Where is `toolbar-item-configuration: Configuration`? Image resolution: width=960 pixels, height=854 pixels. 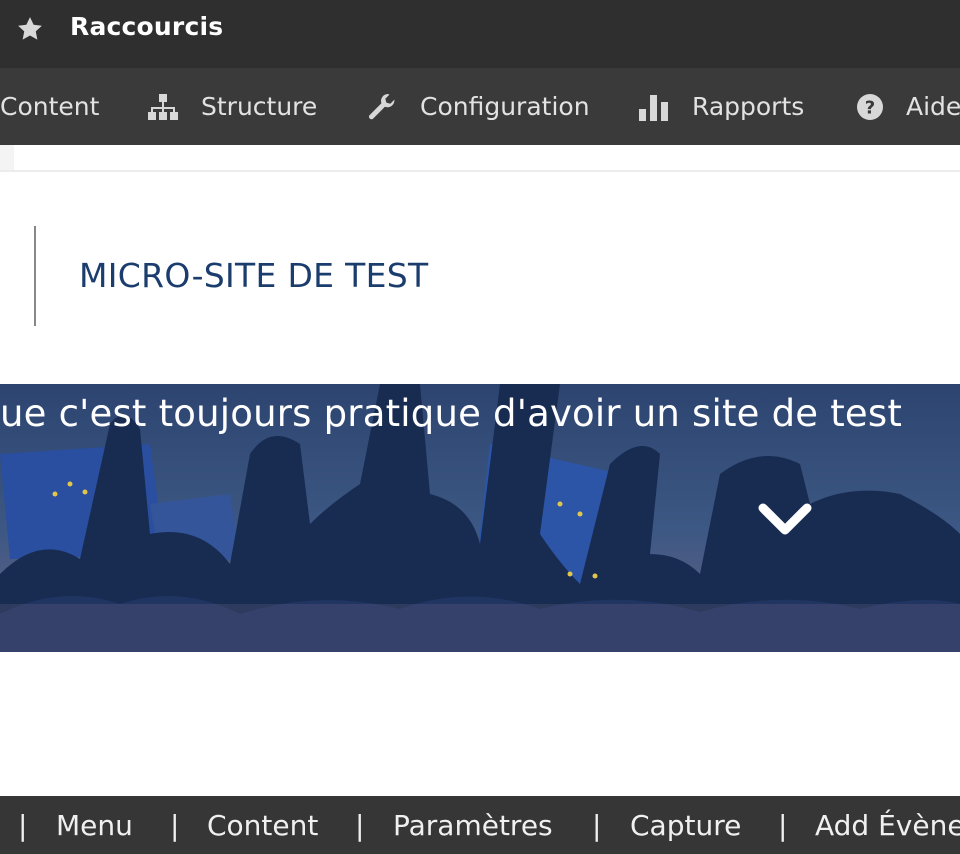
toolbar-item-configuration: Configuration is located at coordinates (478, 106).